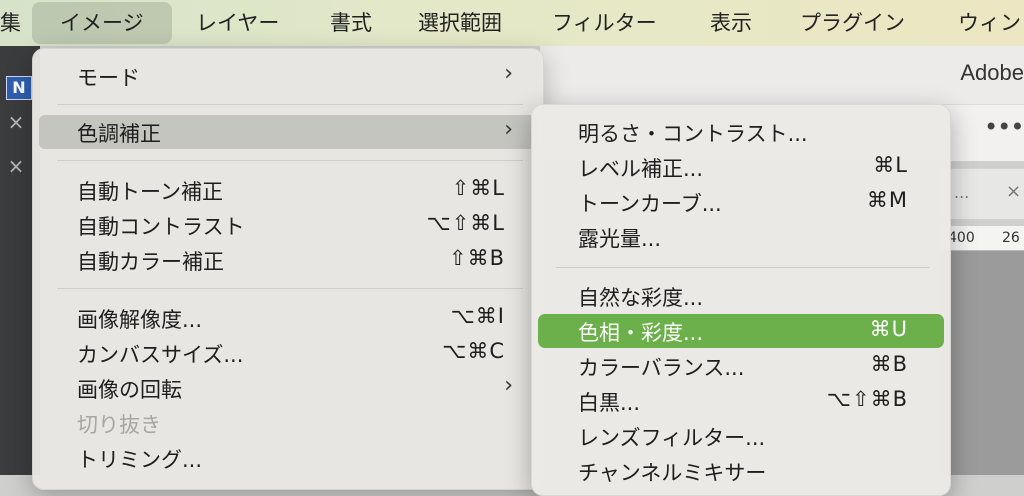 The width and height of the screenshot is (1024, 496). What do you see at coordinates (1004, 127) in the screenshot?
I see `more-options-icon: •••` at bounding box center [1004, 127].